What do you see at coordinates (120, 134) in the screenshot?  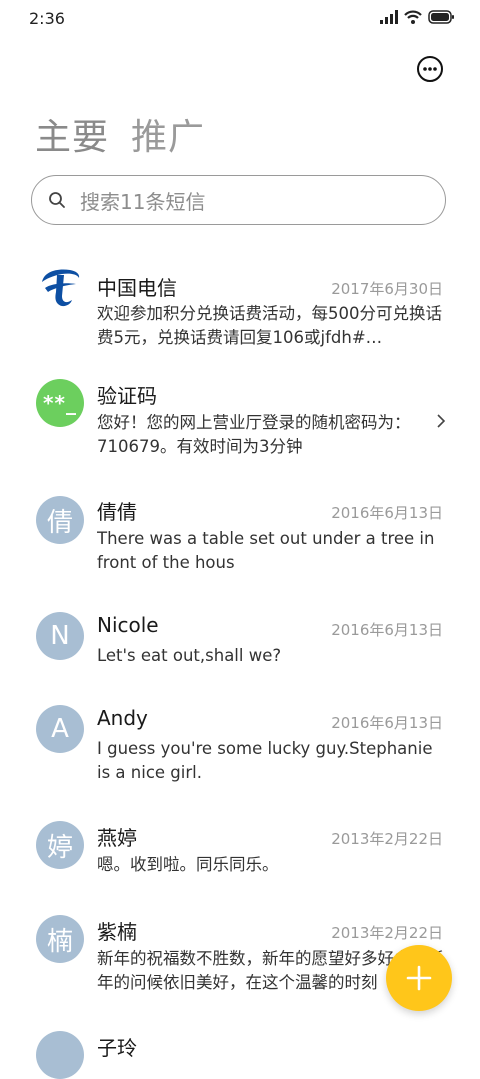 I see `tab-bar: 主要 推广` at bounding box center [120, 134].